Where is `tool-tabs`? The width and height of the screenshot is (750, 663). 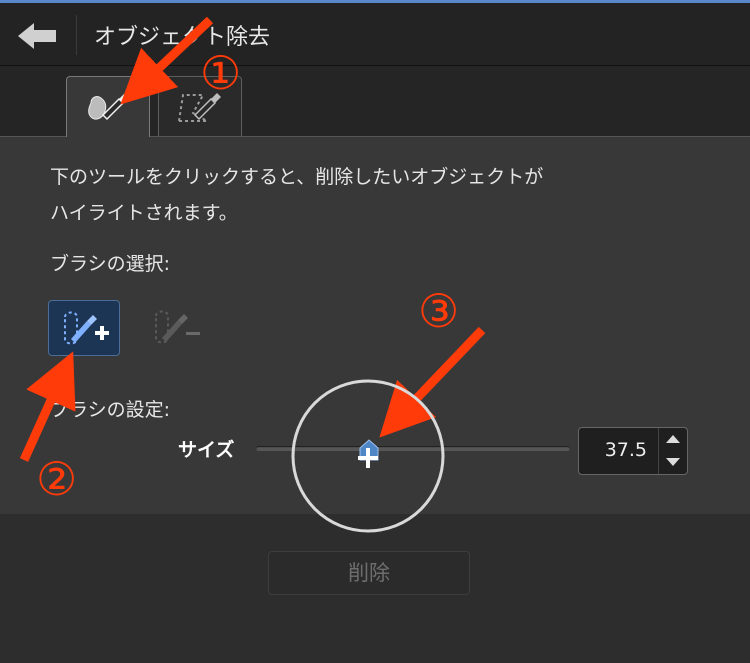
tool-tabs is located at coordinates (375, 102).